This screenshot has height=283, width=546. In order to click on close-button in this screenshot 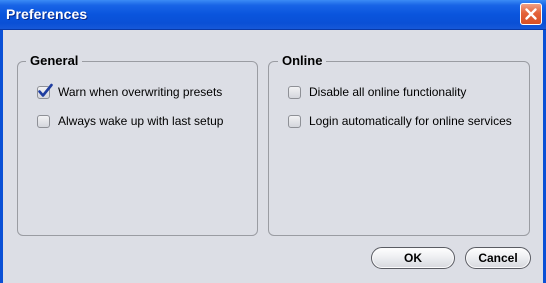, I will do `click(531, 14)`.